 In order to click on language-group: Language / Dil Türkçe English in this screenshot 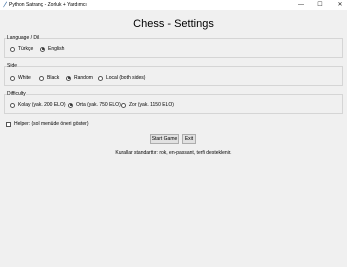, I will do `click(173, 46)`.